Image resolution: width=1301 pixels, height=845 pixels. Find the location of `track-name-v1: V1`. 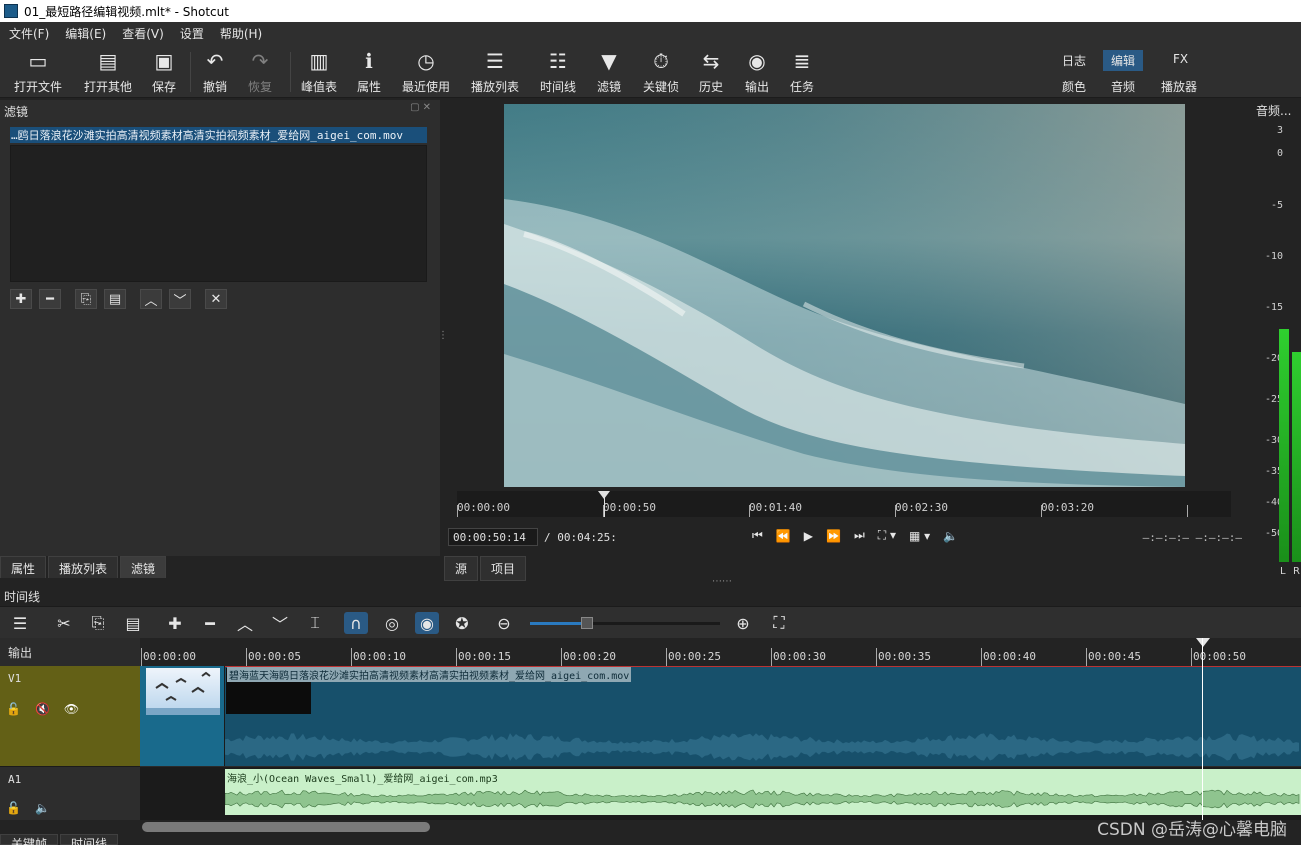

track-name-v1: V1 is located at coordinates (15, 678).